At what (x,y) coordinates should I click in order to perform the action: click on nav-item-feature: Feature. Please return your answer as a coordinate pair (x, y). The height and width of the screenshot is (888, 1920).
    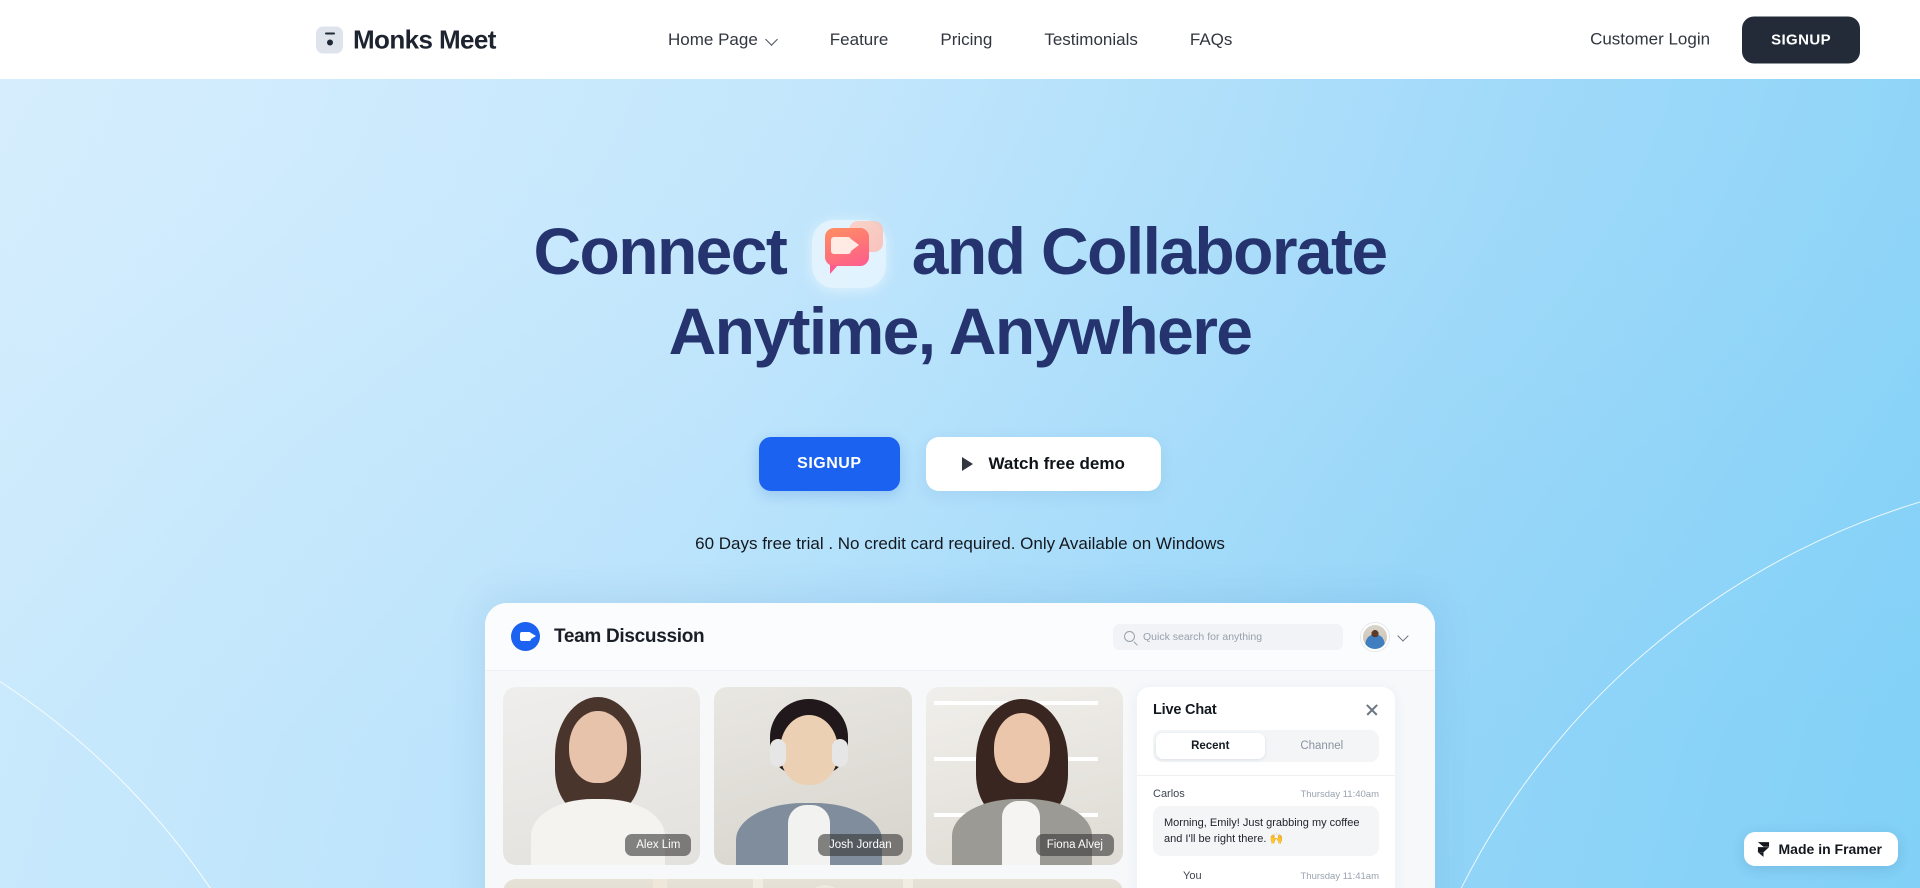
    Looking at the image, I should click on (859, 40).